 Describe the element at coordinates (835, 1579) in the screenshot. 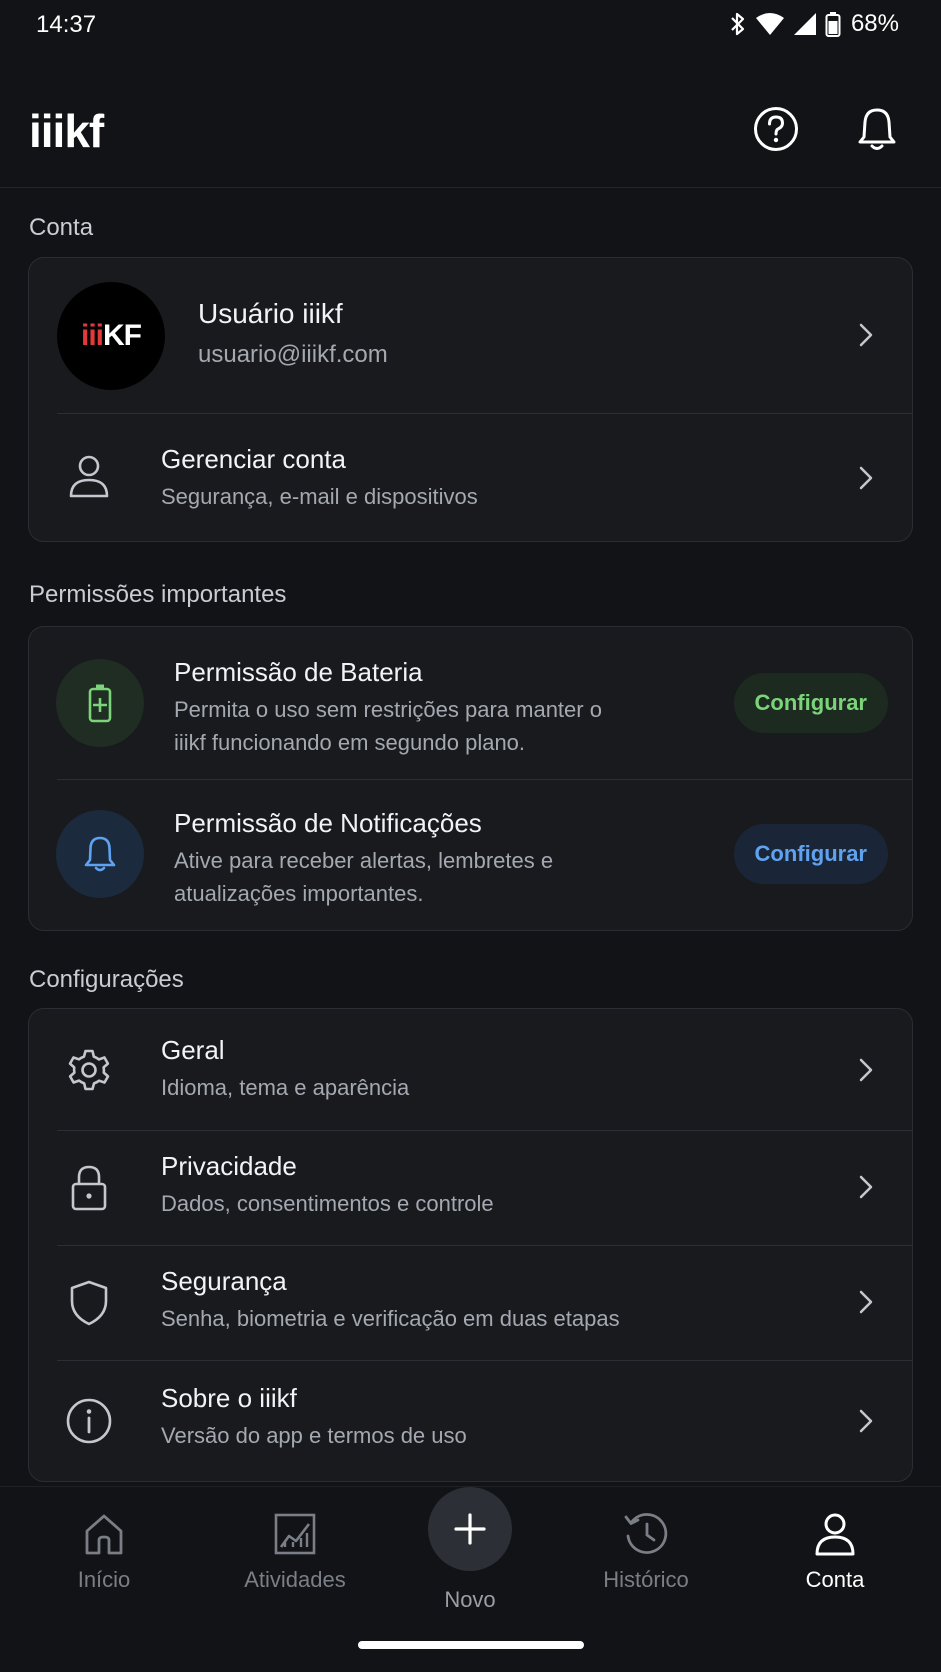

I see `nav-label: Conta` at that location.